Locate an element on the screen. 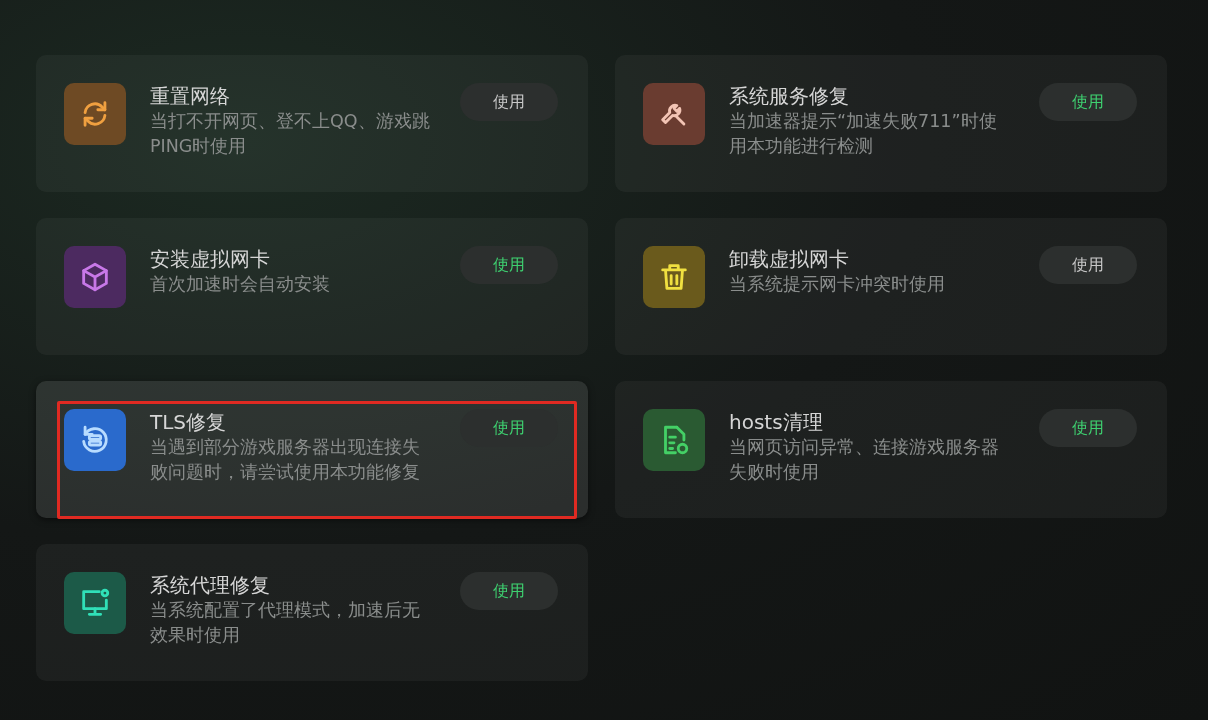 The height and width of the screenshot is (720, 1208). tool-title: 系统代理修复 is located at coordinates (210, 585).